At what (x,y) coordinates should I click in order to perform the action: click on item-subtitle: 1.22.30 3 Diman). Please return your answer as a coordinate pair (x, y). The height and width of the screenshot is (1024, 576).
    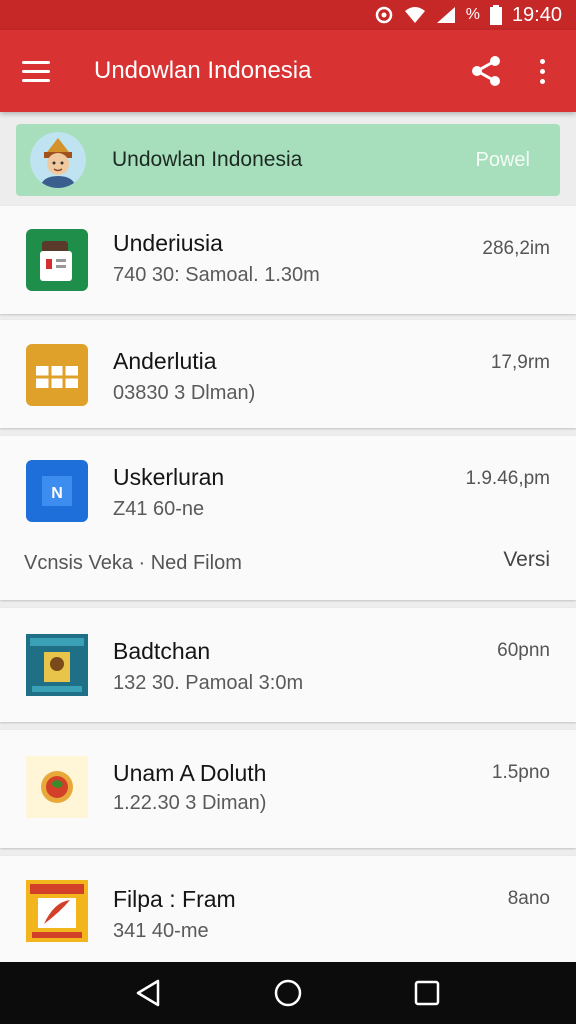
    Looking at the image, I should click on (190, 803).